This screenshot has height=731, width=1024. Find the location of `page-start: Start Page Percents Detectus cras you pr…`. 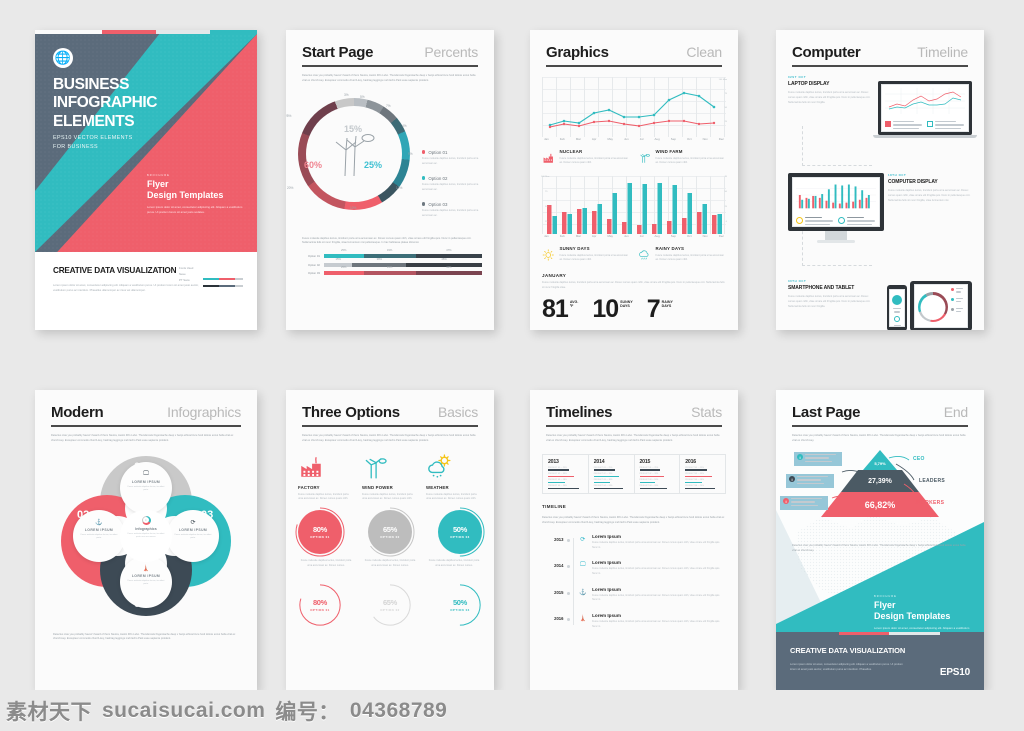

page-start: Start Page Percents Detectus cras you pr… is located at coordinates (390, 180).